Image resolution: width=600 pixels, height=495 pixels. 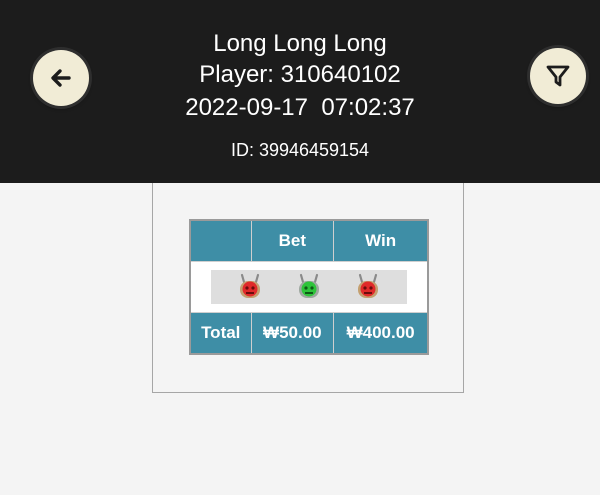 What do you see at coordinates (220, 240) in the screenshot?
I see `header-cell-empty` at bounding box center [220, 240].